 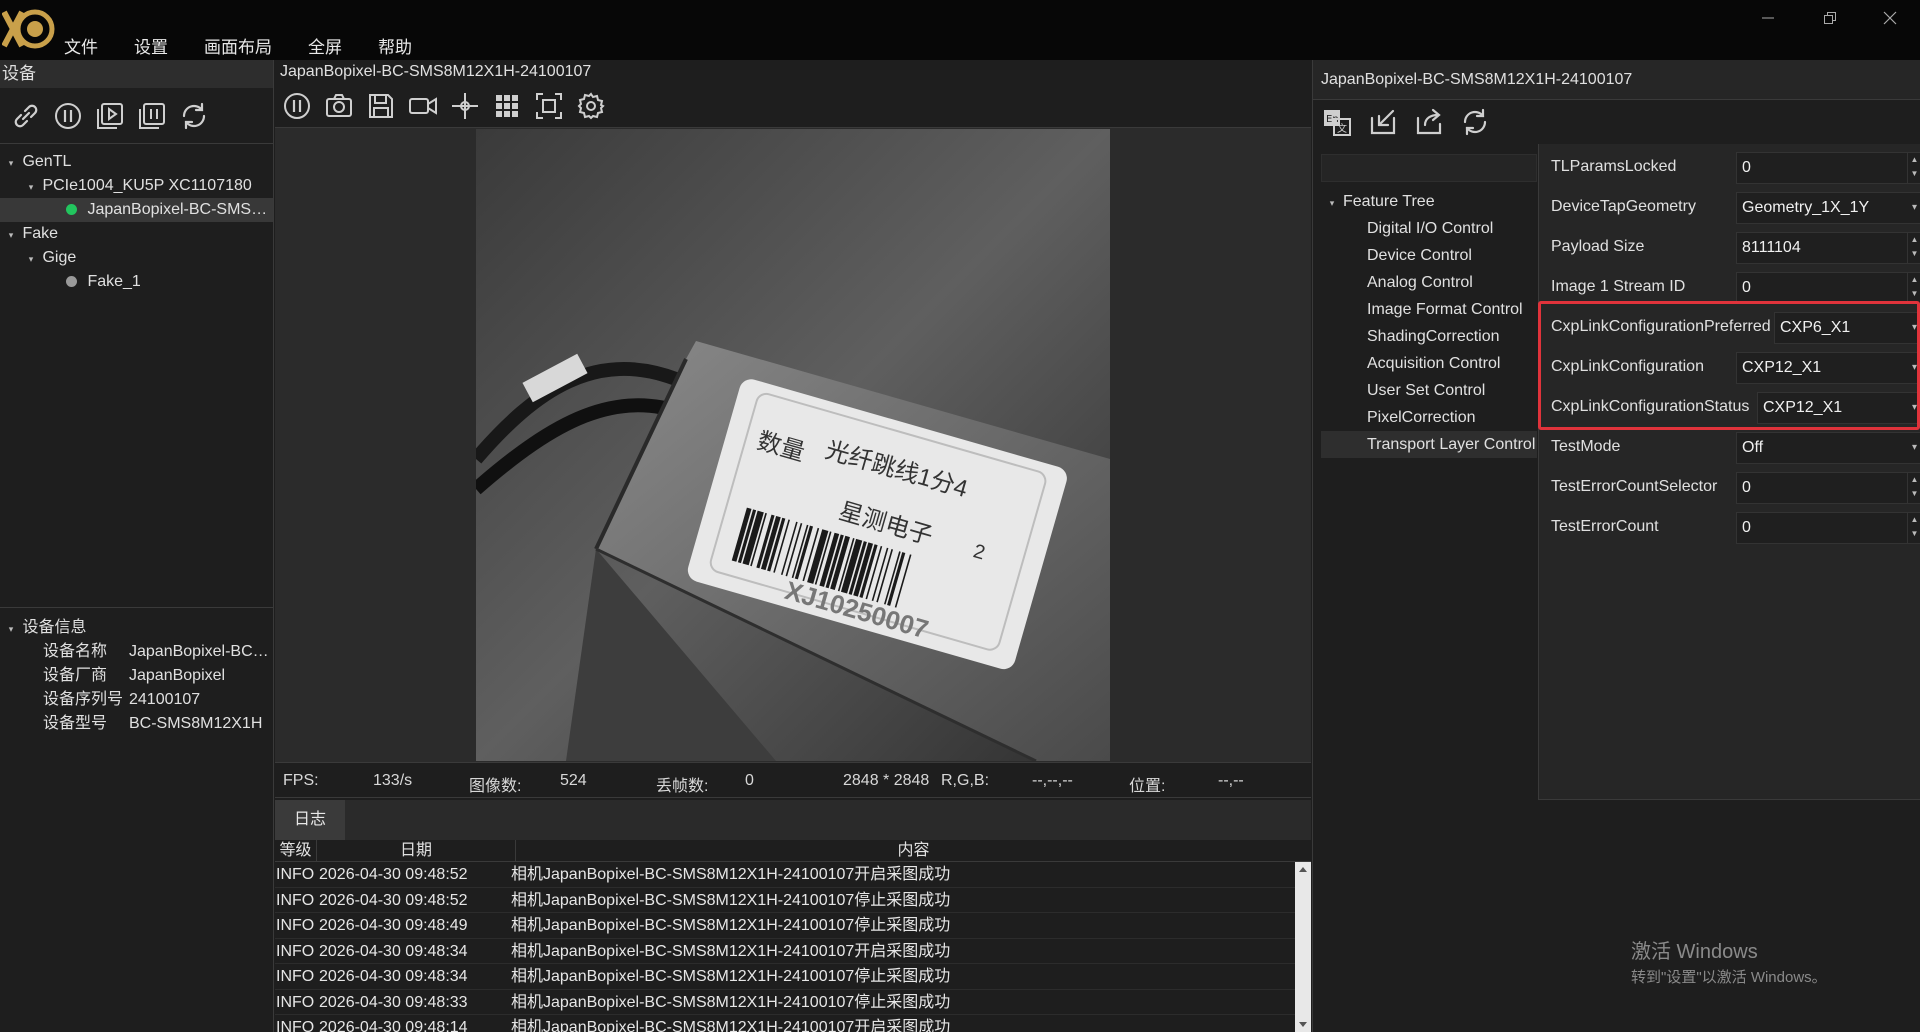 I want to click on gear-icon, so click(x=591, y=105).